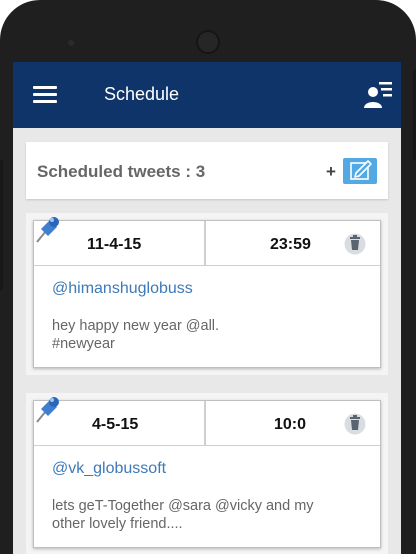  What do you see at coordinates (136, 335) in the screenshot?
I see `tweet-text: hey happy new year @all. #newyear` at bounding box center [136, 335].